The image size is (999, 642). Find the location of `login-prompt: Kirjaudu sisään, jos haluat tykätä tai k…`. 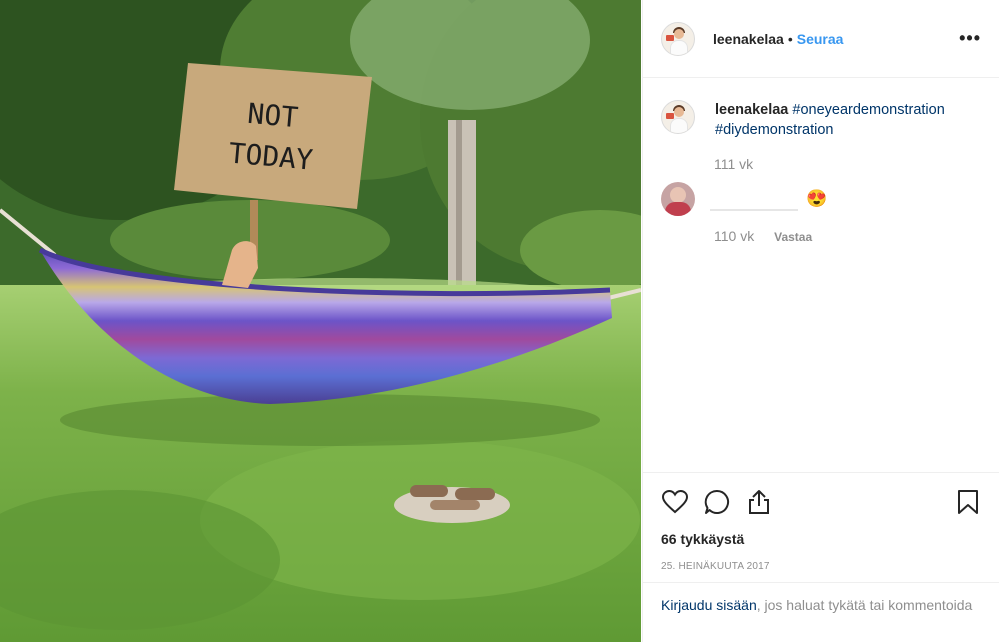

login-prompt: Kirjaudu sisään, jos haluat tykätä tai k… is located at coordinates (821, 598).